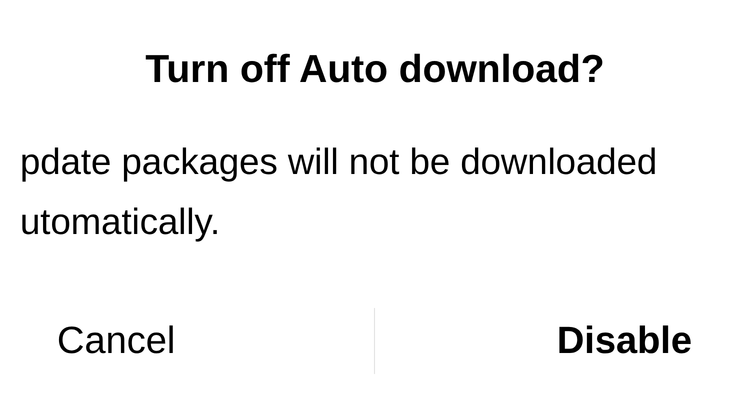 This screenshot has height=415, width=750. Describe the element at coordinates (375, 70) in the screenshot. I see `dialog-title: Turn off Auto download?` at that location.